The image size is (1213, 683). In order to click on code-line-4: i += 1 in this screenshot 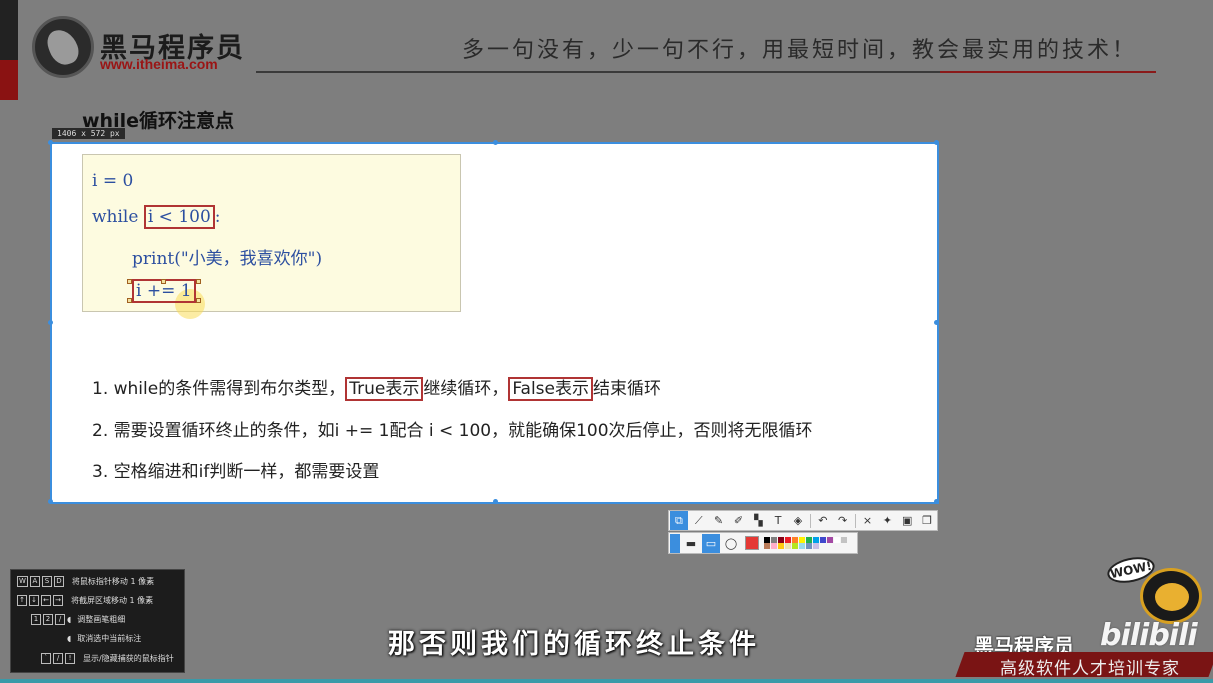, I will do `click(164, 291)`.